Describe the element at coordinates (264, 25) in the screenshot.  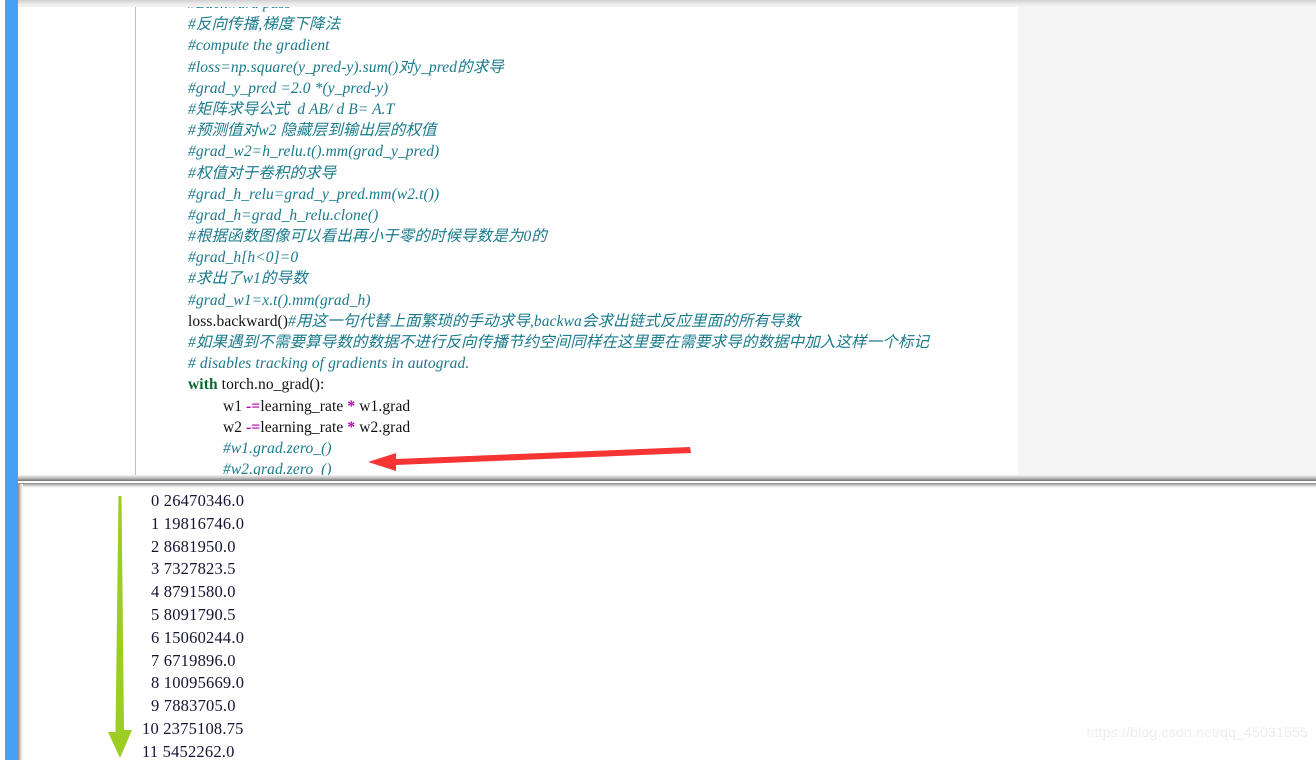
I see `code-token: #反向传播,梯度下降法` at that location.